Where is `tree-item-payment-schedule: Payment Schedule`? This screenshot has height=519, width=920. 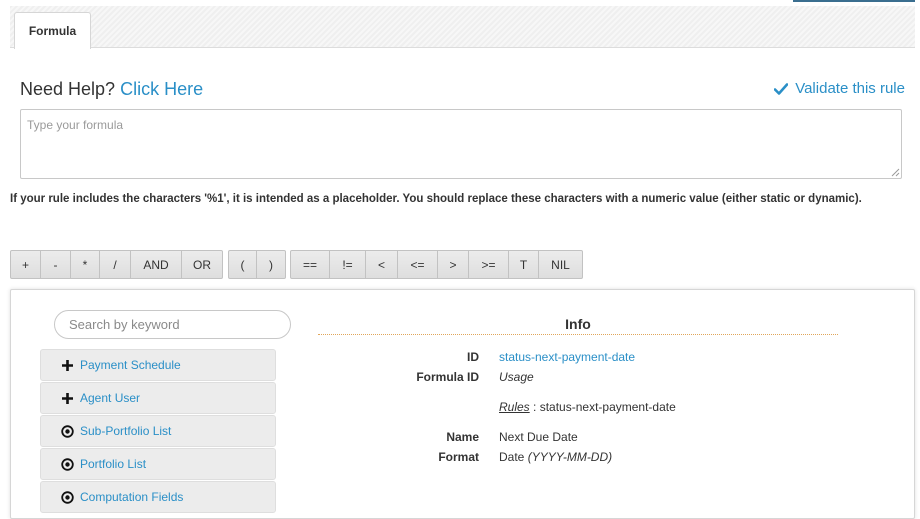 tree-item-payment-schedule: Payment Schedule is located at coordinates (158, 365).